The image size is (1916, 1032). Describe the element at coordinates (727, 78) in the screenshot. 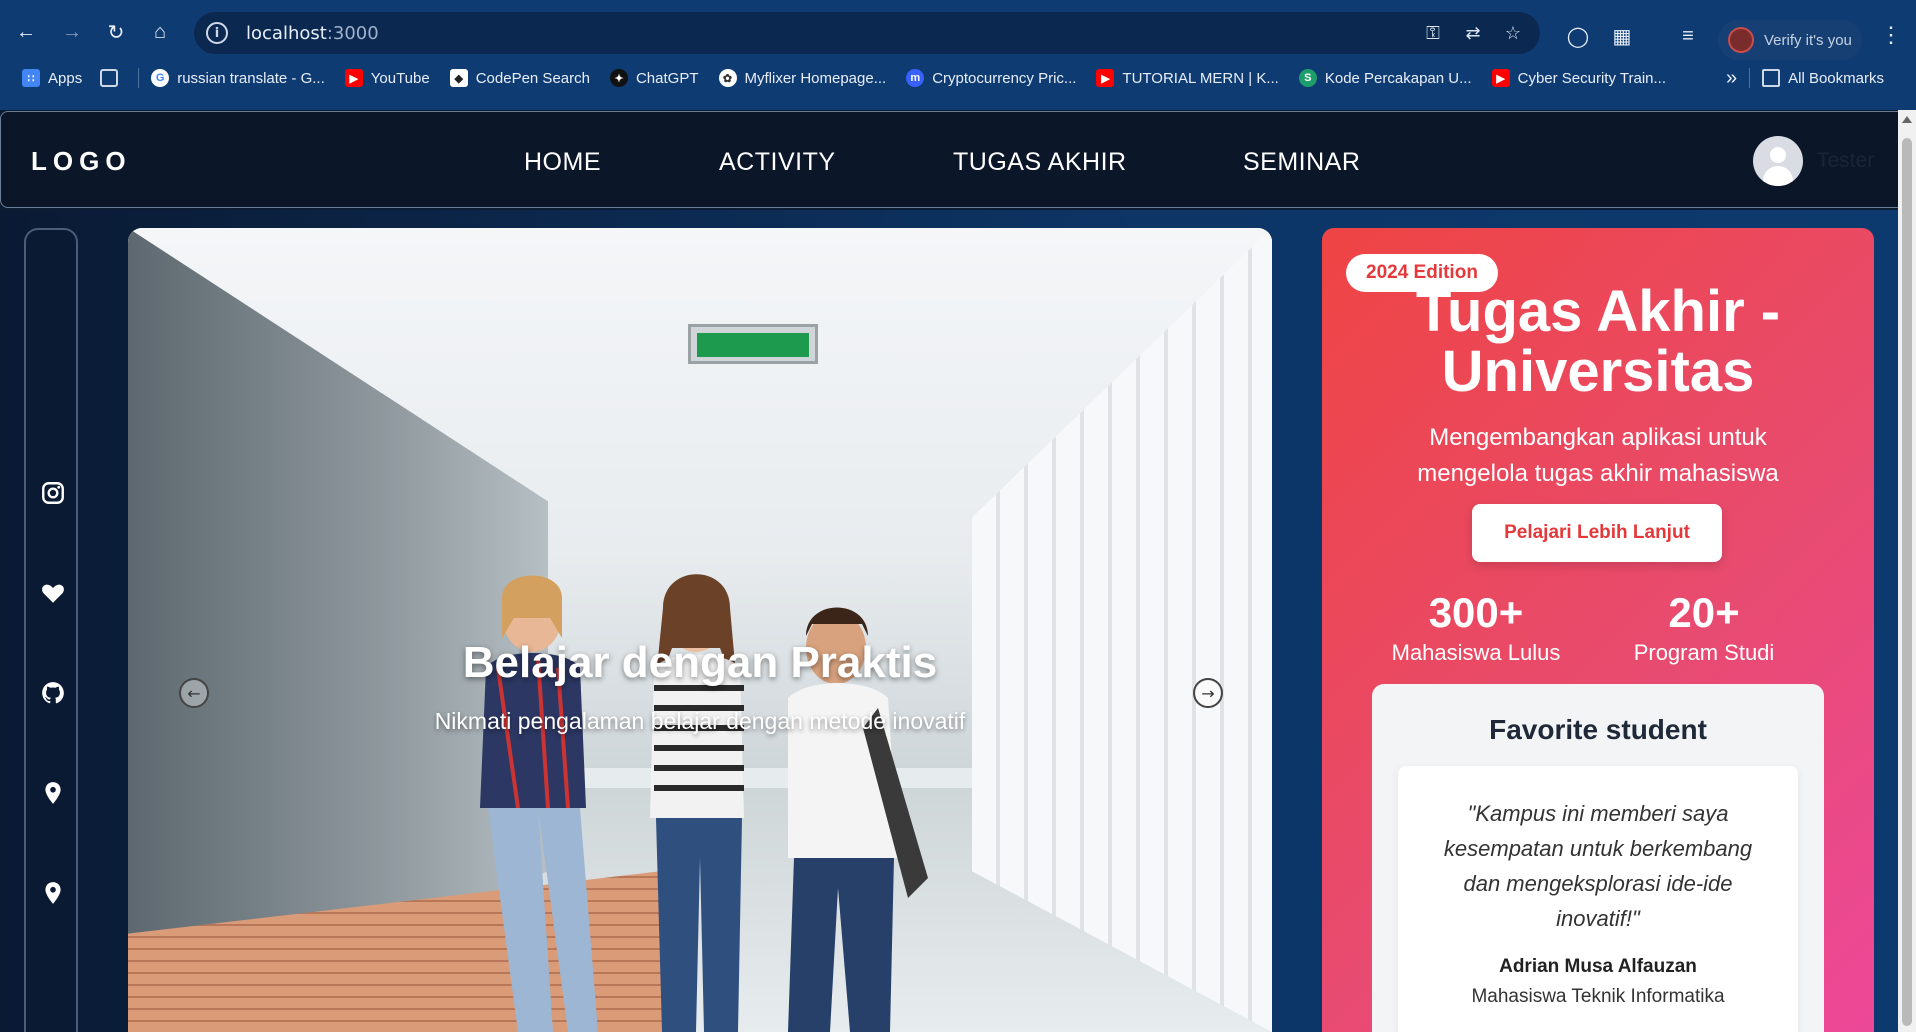

I see `myflixer-icon: ✿` at that location.